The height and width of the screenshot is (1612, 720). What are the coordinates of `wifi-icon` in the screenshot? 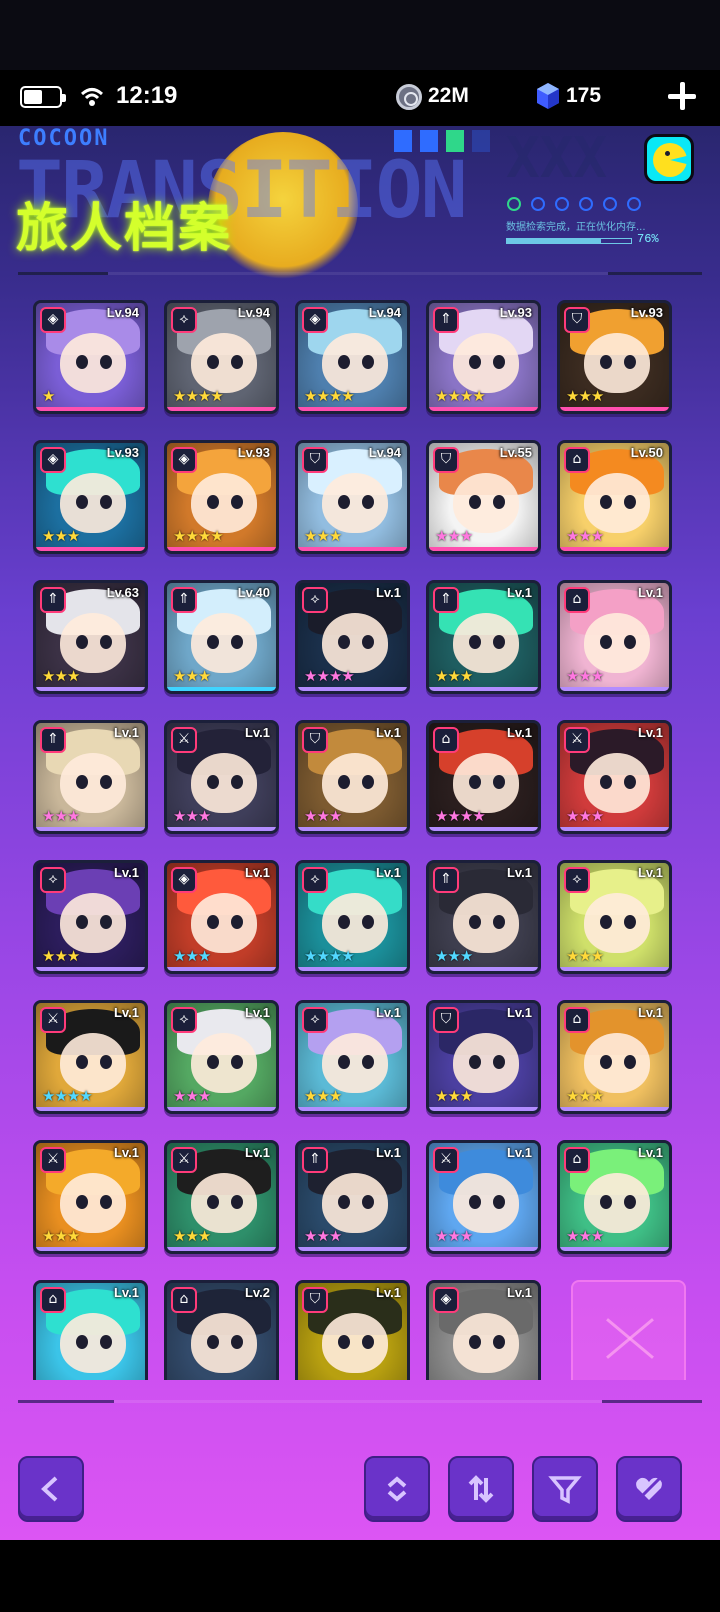 It's located at (92, 97).